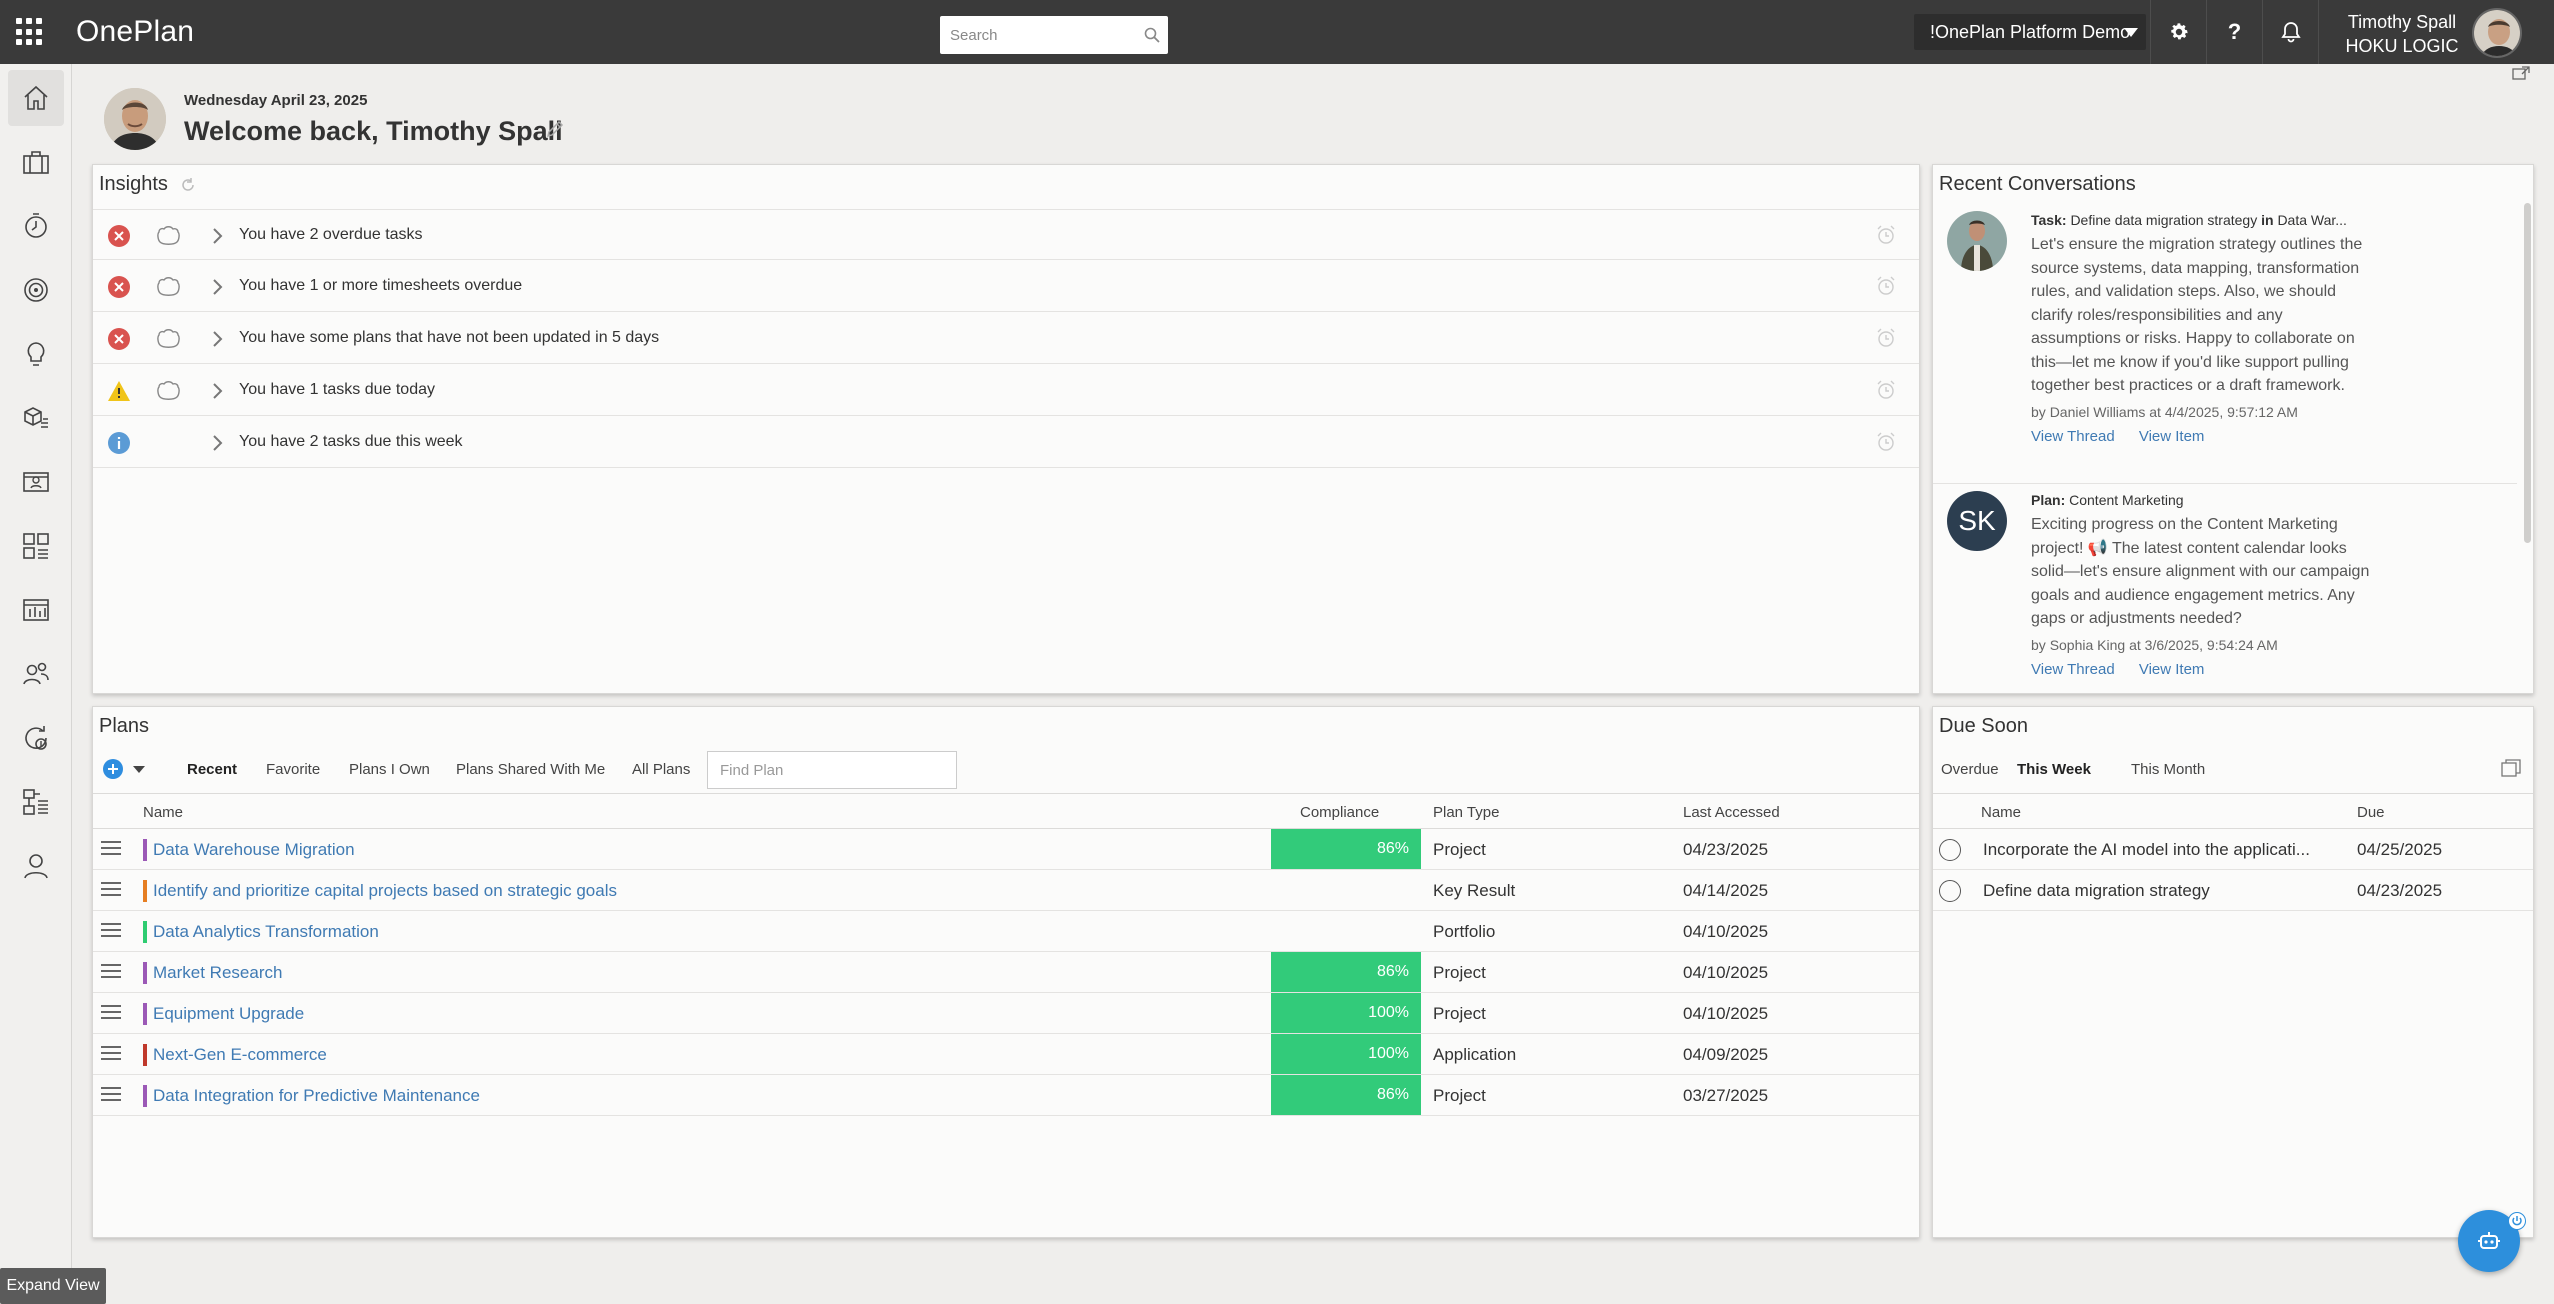 Image resolution: width=2554 pixels, height=1304 pixels. I want to click on table-row: Equipment Upgrade 100% Project 04/10/2025, so click(1006, 1013).